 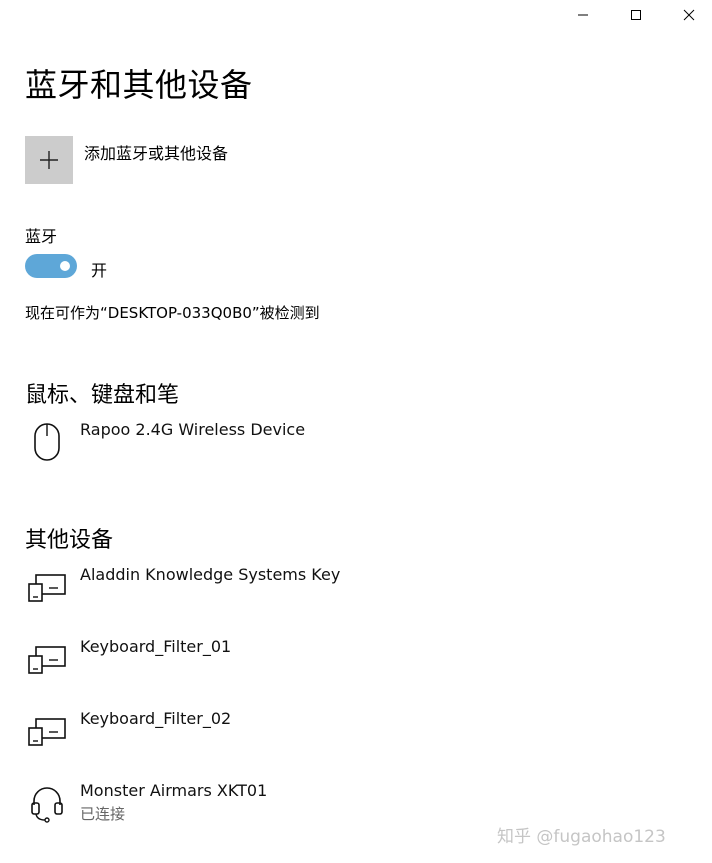 What do you see at coordinates (103, 814) in the screenshot?
I see `device-status: 已连接` at bounding box center [103, 814].